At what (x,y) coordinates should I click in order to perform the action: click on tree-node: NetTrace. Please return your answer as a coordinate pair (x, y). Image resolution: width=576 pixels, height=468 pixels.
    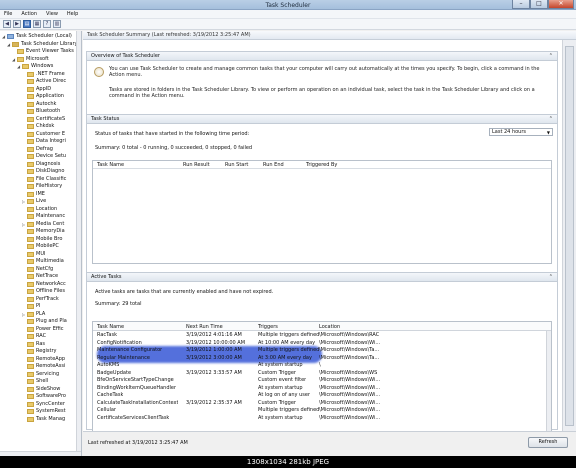
    Looking at the image, I should click on (40, 277).